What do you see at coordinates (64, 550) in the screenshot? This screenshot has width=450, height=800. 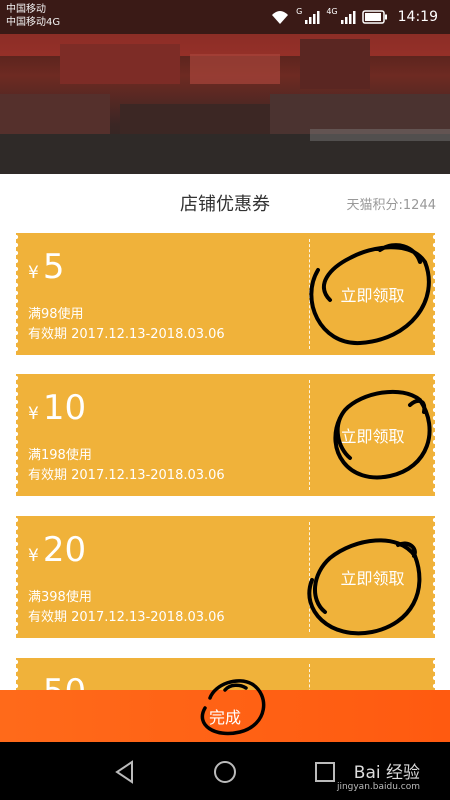 I see `coupon-value: 20` at bounding box center [64, 550].